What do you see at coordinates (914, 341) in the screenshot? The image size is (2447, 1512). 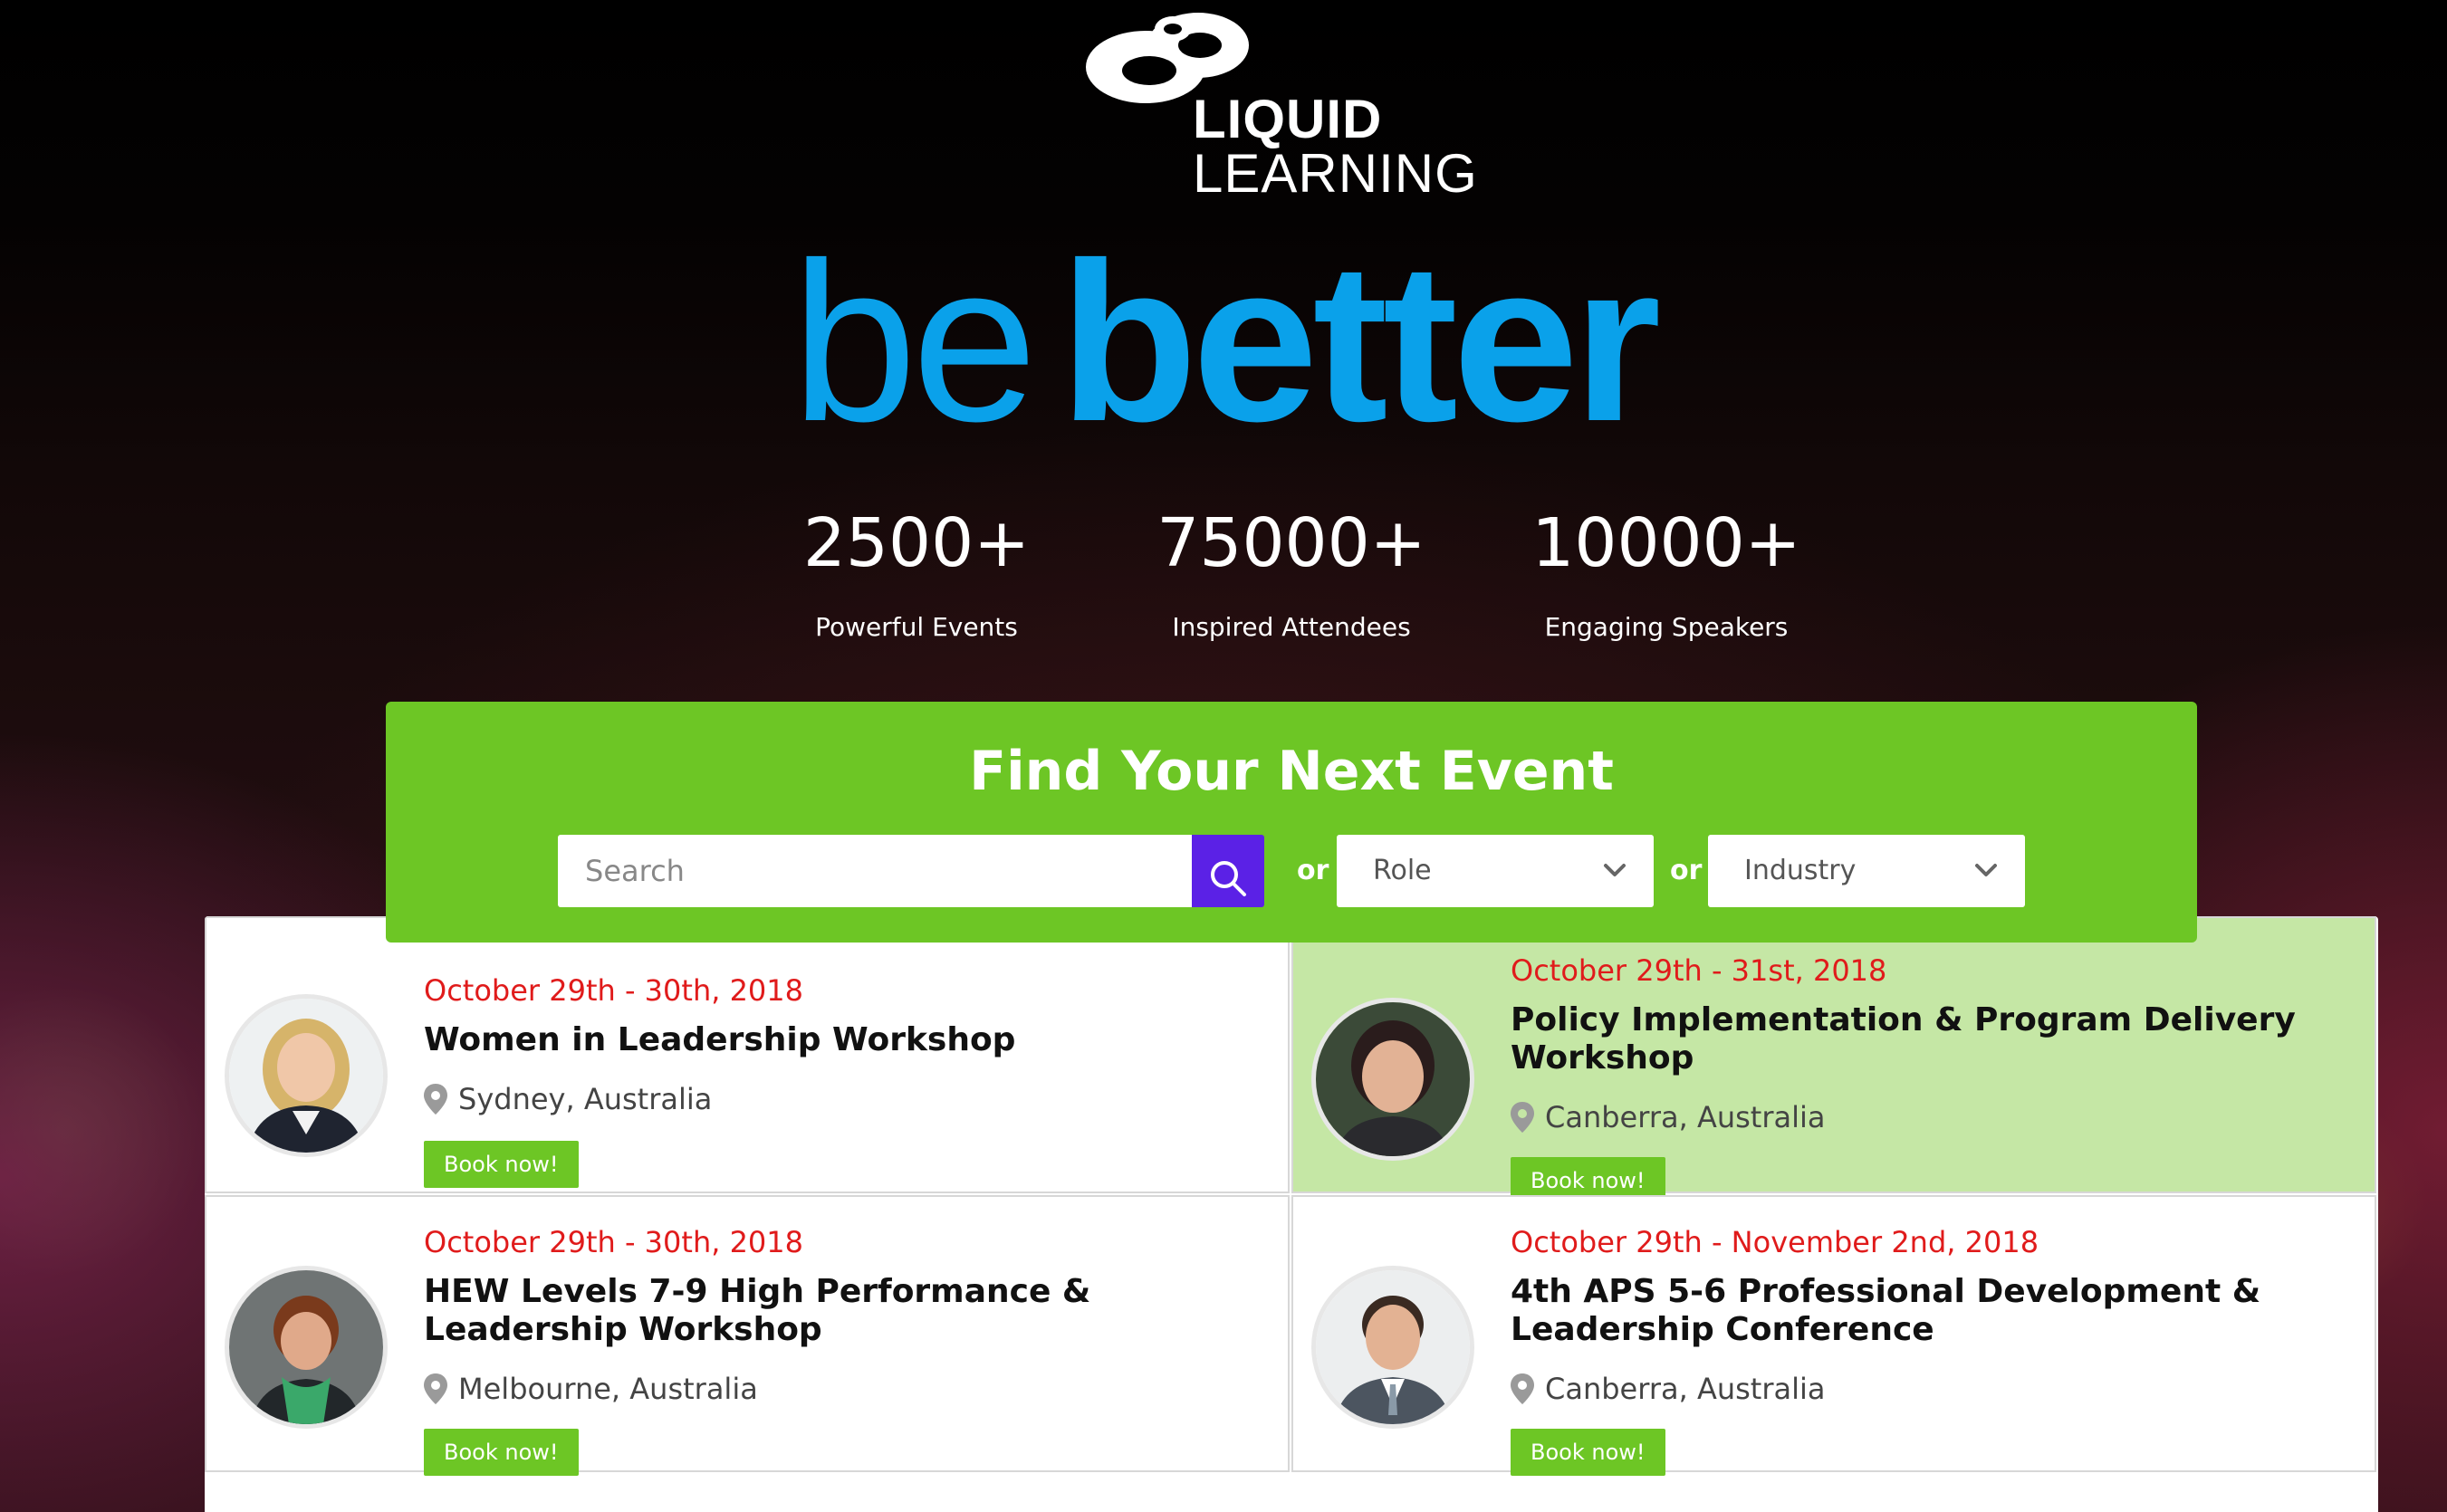 I see `tagline-light: be` at bounding box center [914, 341].